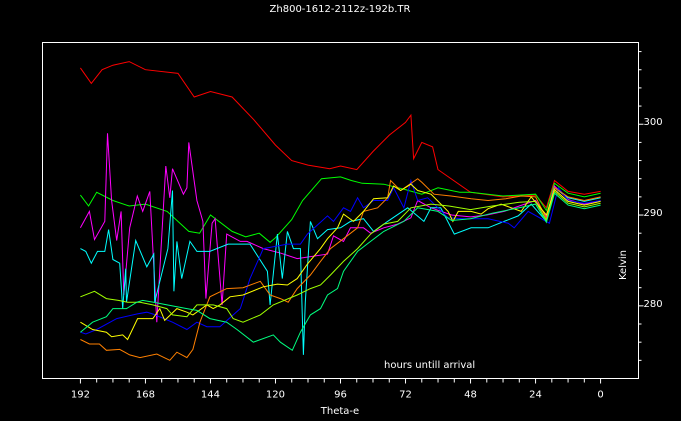 This screenshot has height=421, width=681. I want to click on y-axis-label: Kelvin, so click(623, 265).